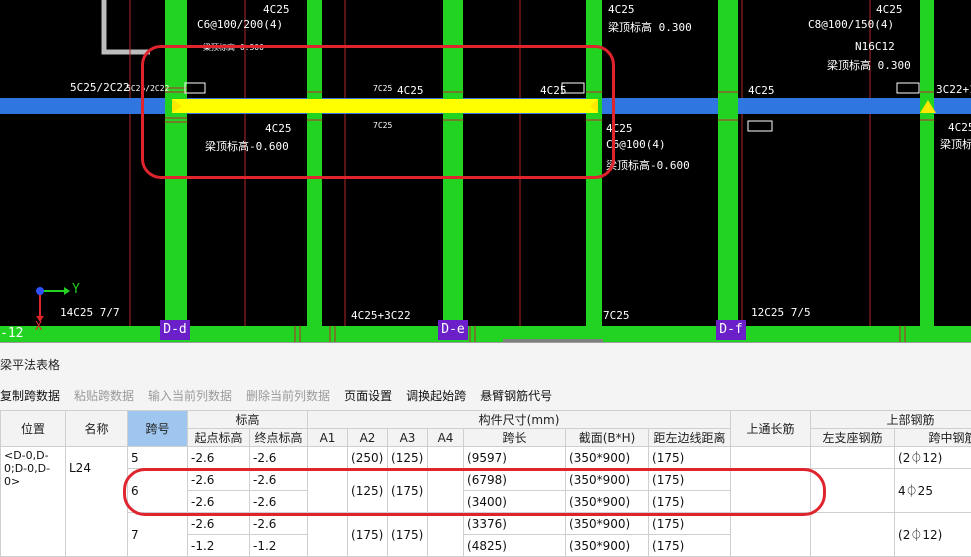 The image size is (971, 557). What do you see at coordinates (97, 502) in the screenshot?
I see `cell-name: L24` at bounding box center [97, 502].